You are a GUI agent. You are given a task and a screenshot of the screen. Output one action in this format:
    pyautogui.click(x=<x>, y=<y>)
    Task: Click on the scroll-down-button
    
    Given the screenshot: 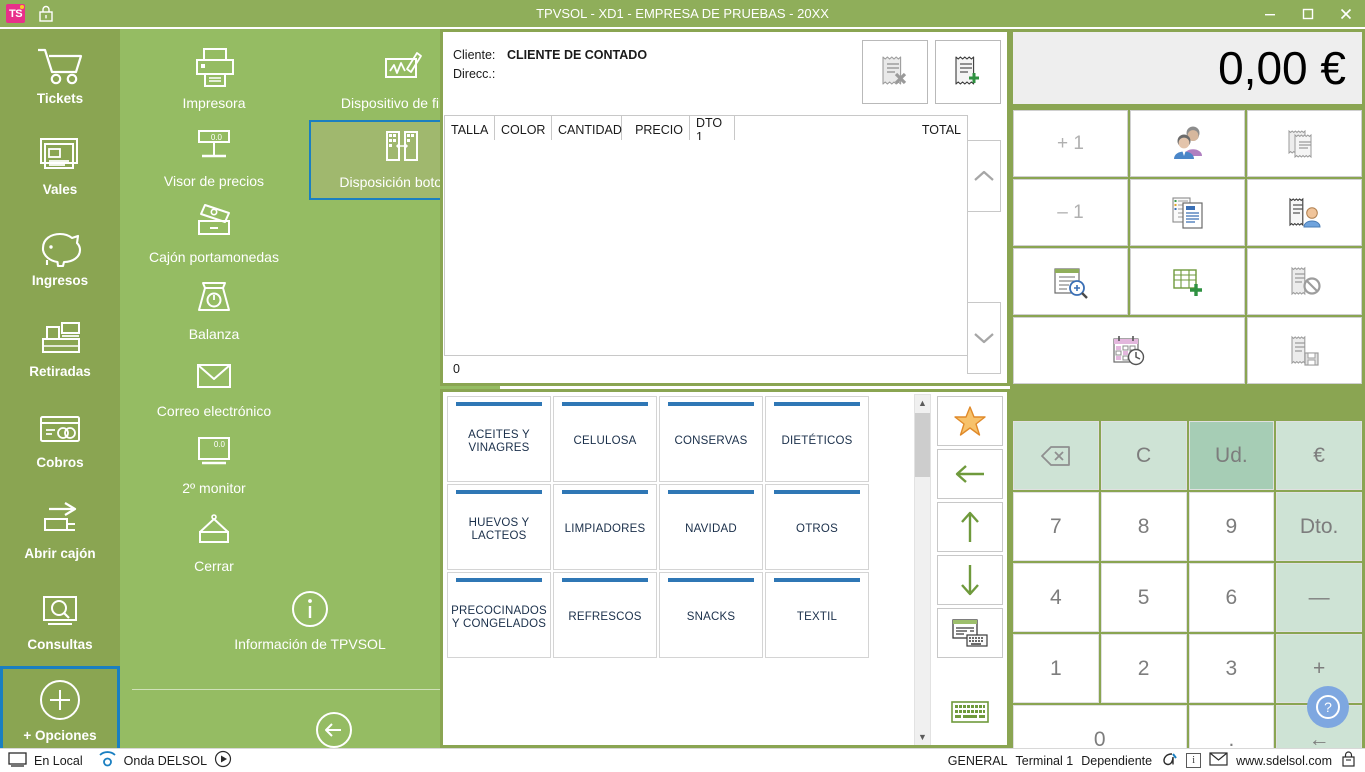 What is the action you would take?
    pyautogui.click(x=970, y=580)
    